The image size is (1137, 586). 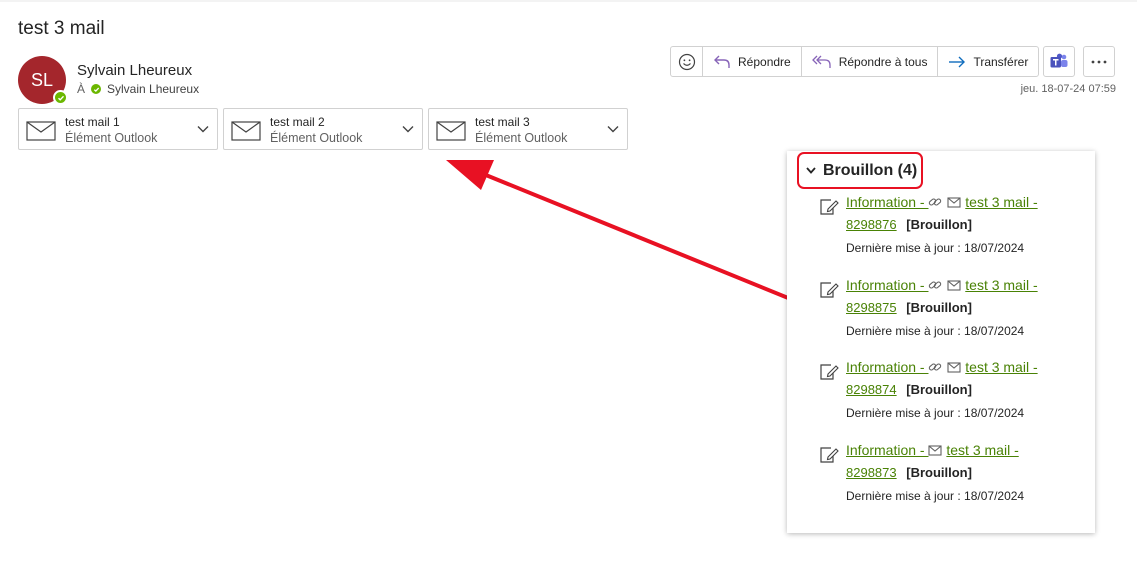 What do you see at coordinates (871, 389) in the screenshot?
I see `draft-number: 8298874` at bounding box center [871, 389].